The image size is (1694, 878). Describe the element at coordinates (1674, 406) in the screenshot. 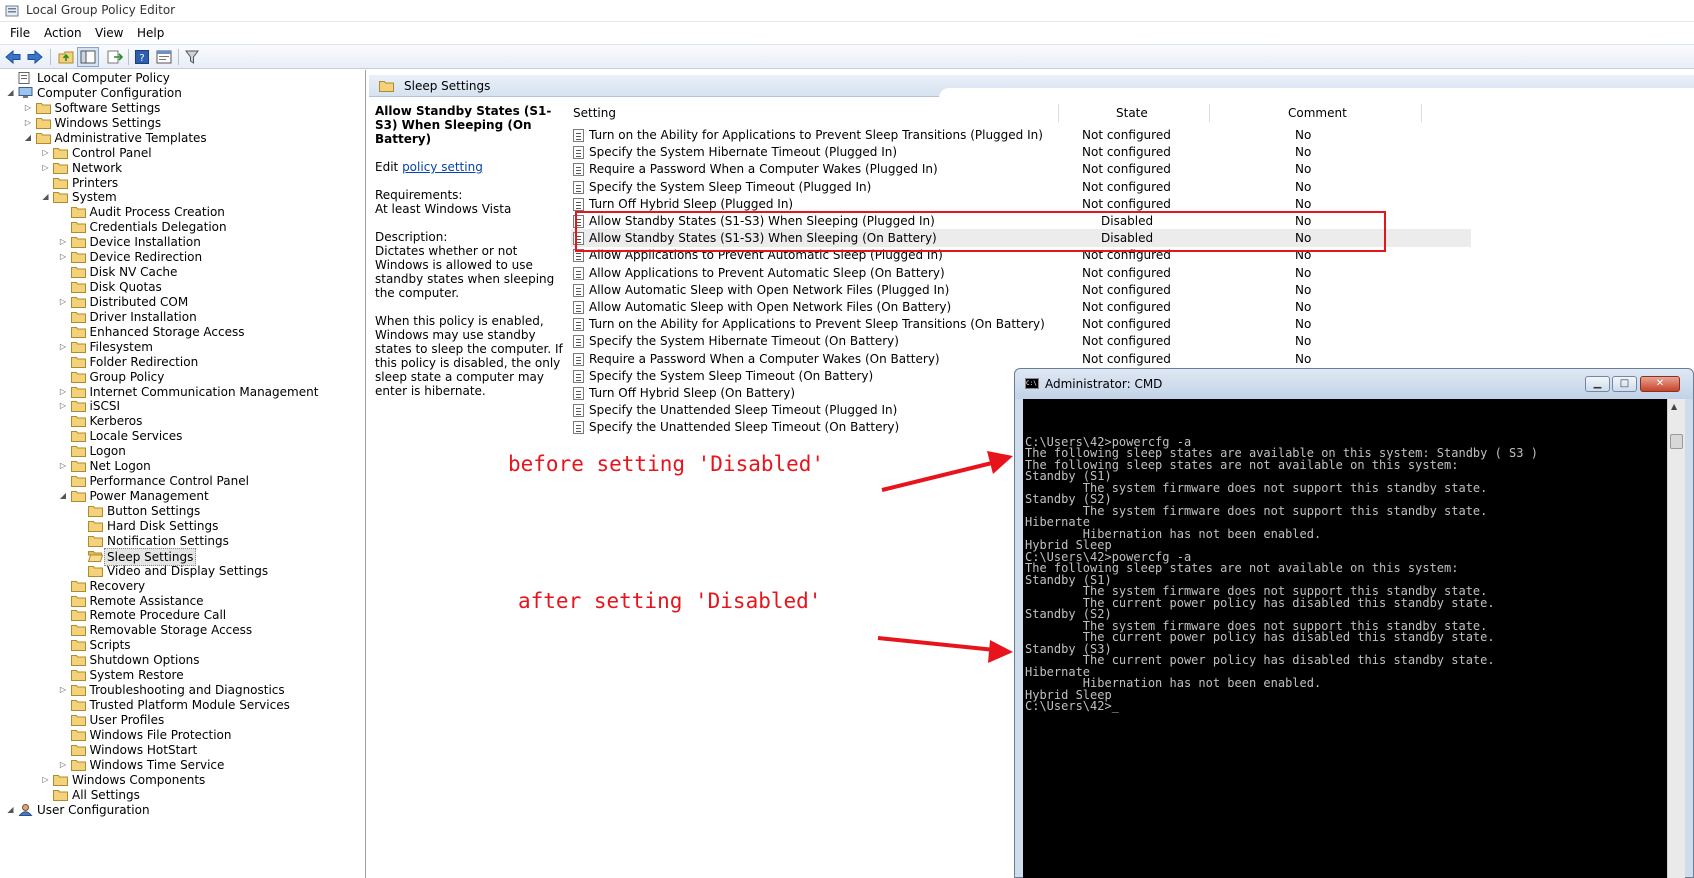

I see `scroll-up-icon: ▲` at that location.